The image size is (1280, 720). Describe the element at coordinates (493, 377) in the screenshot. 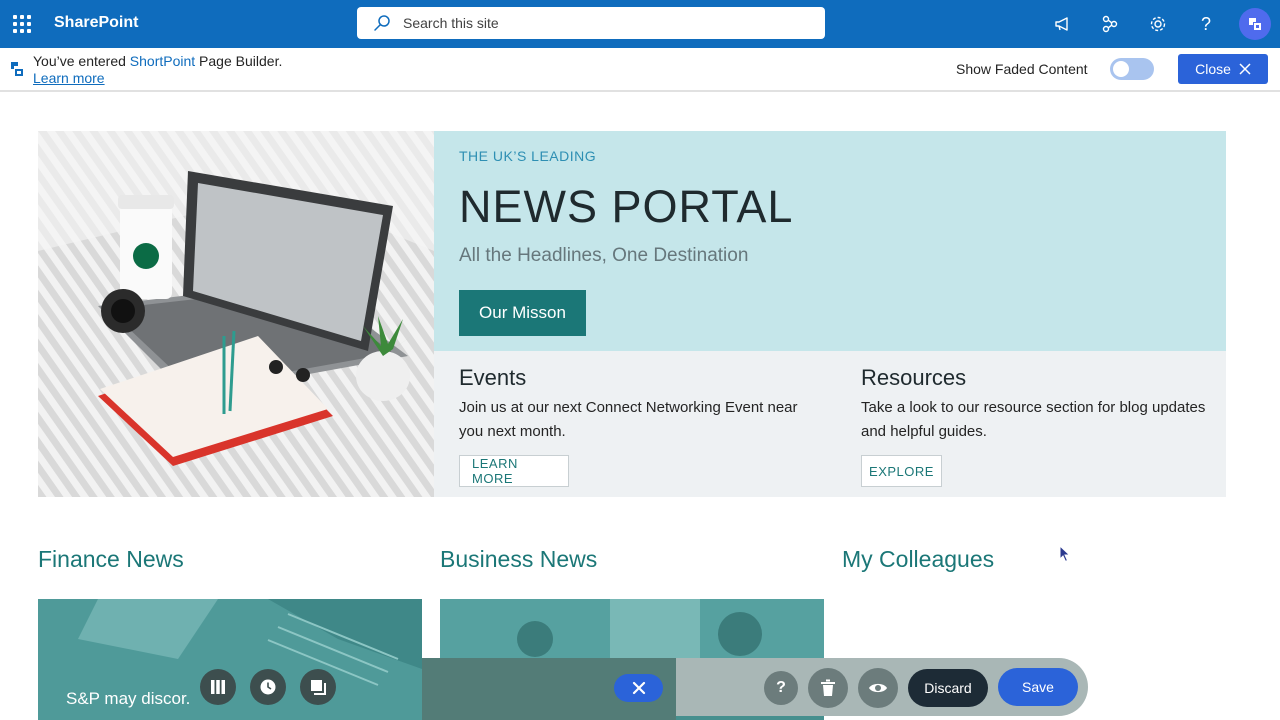

I see `events-title: Events` at that location.